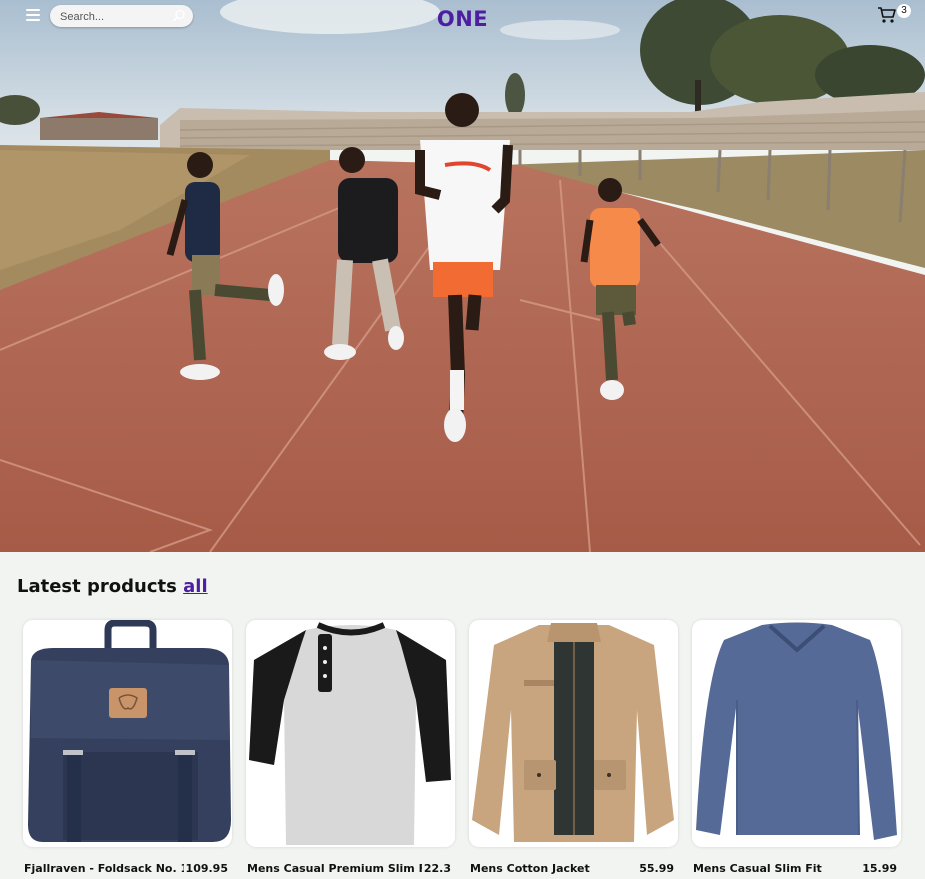 This screenshot has height=879, width=925. I want to click on product-price: 55.99, so click(656, 868).